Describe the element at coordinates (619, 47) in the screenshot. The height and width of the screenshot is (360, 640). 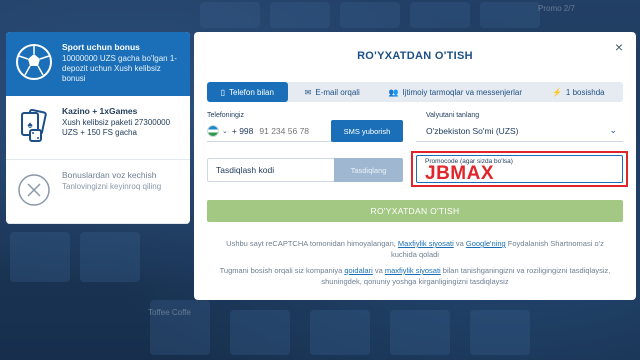
I see `close-icon: ×` at that location.